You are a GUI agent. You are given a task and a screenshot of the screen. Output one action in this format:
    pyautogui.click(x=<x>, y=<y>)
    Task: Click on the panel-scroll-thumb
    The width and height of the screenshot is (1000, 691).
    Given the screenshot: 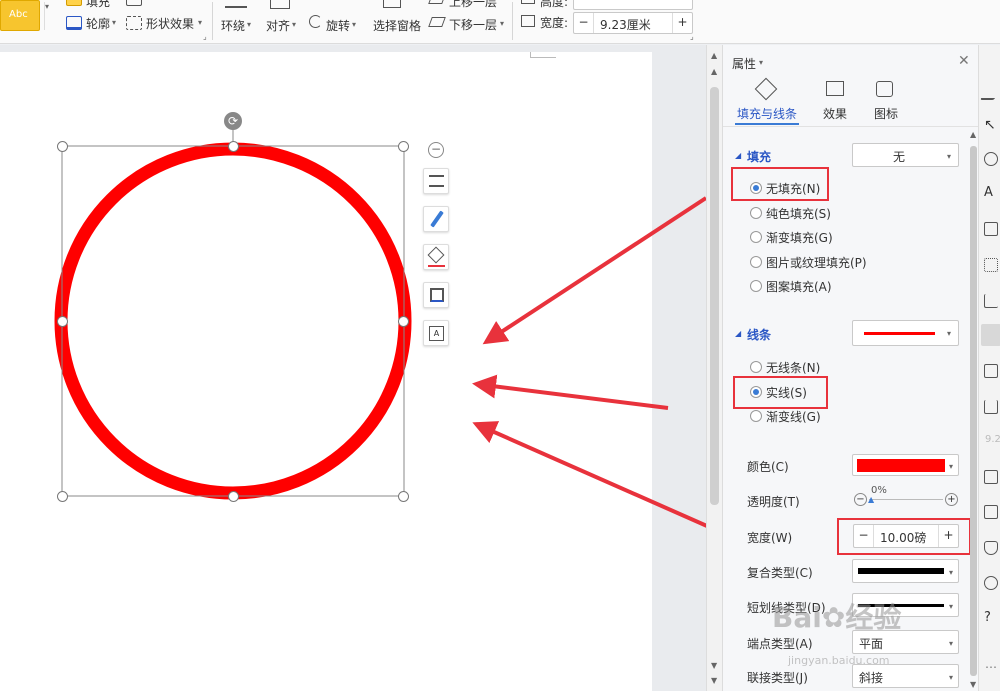 What is the action you would take?
    pyautogui.click(x=973, y=411)
    